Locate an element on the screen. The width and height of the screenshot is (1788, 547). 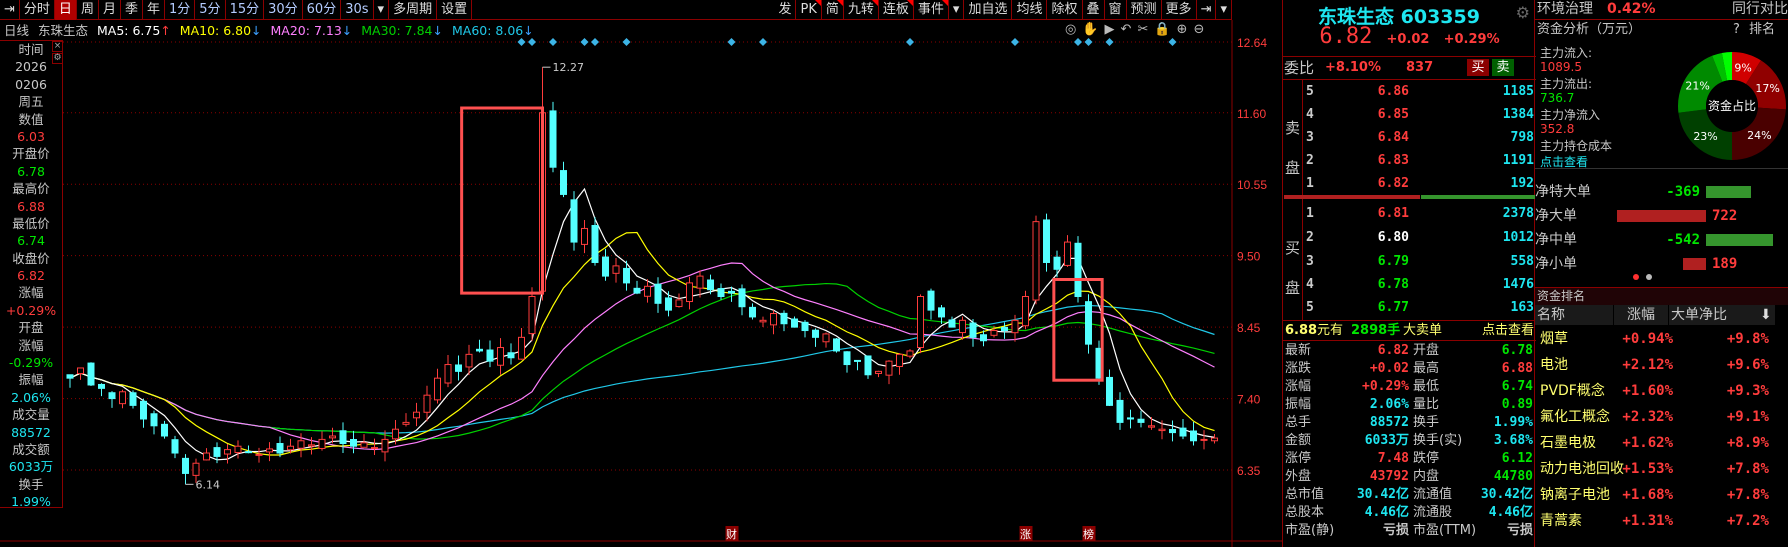
level-volume: 1476 is located at coordinates (1518, 284).